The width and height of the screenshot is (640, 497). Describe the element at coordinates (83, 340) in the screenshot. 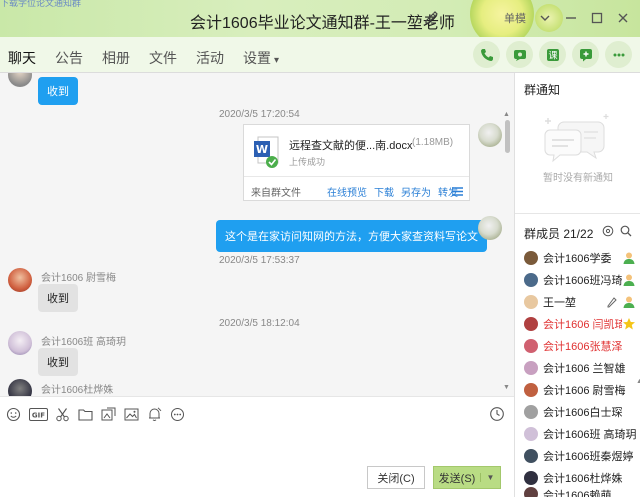

I see `sender-name: 会计1606班 高琦玥` at that location.